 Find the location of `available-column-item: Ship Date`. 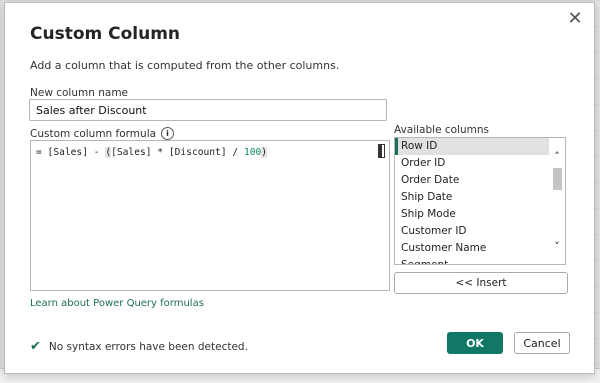

available-column-item: Ship Date is located at coordinates (480, 197).